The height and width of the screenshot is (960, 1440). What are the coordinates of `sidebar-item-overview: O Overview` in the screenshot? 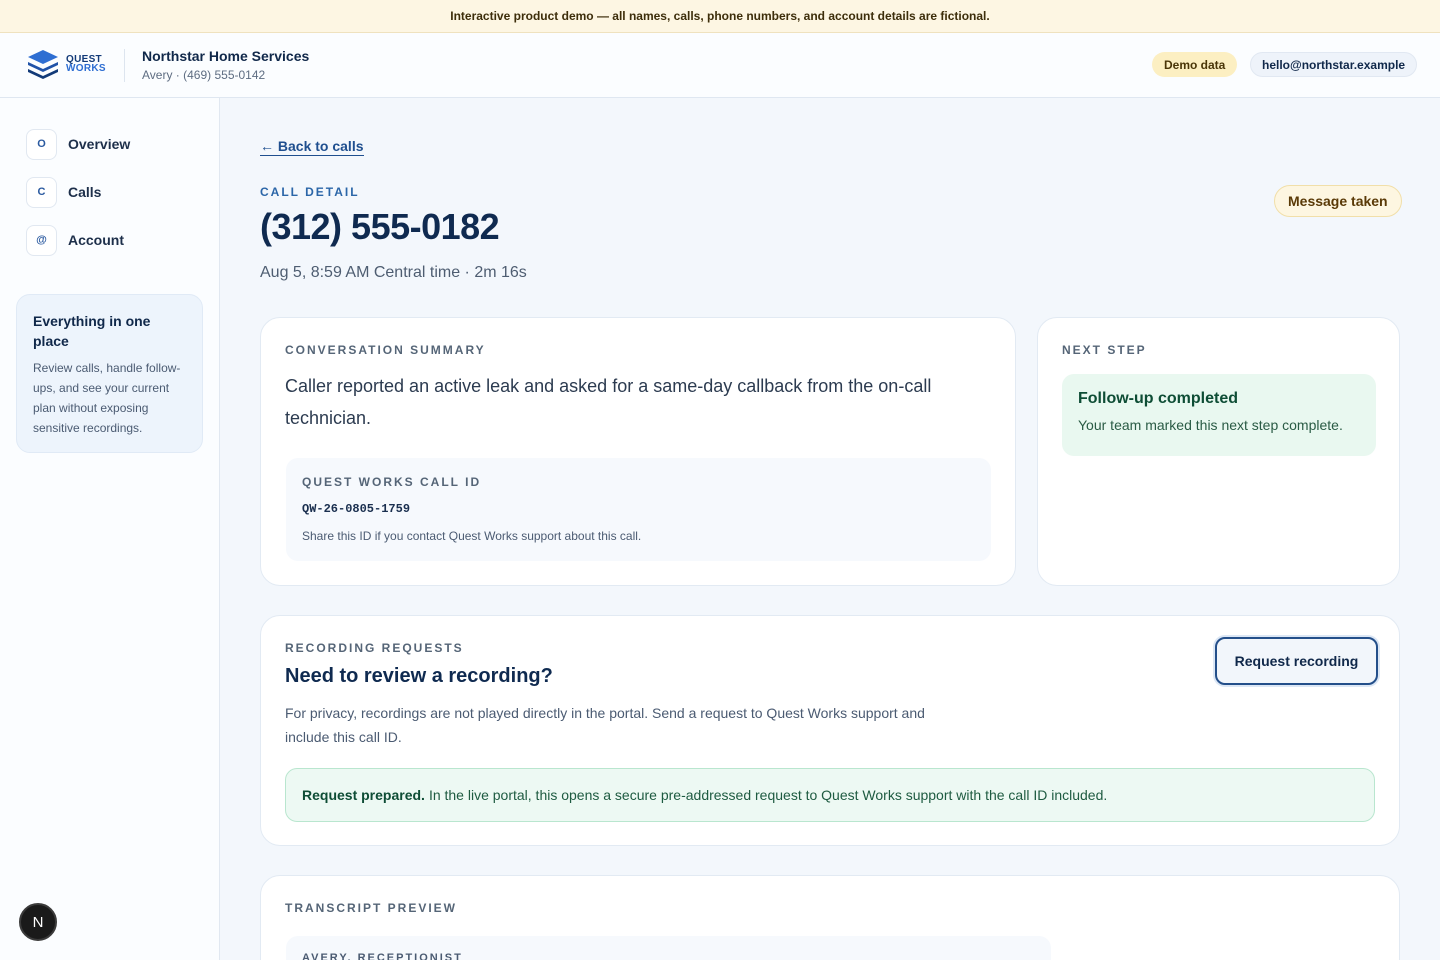 It's located at (78, 144).